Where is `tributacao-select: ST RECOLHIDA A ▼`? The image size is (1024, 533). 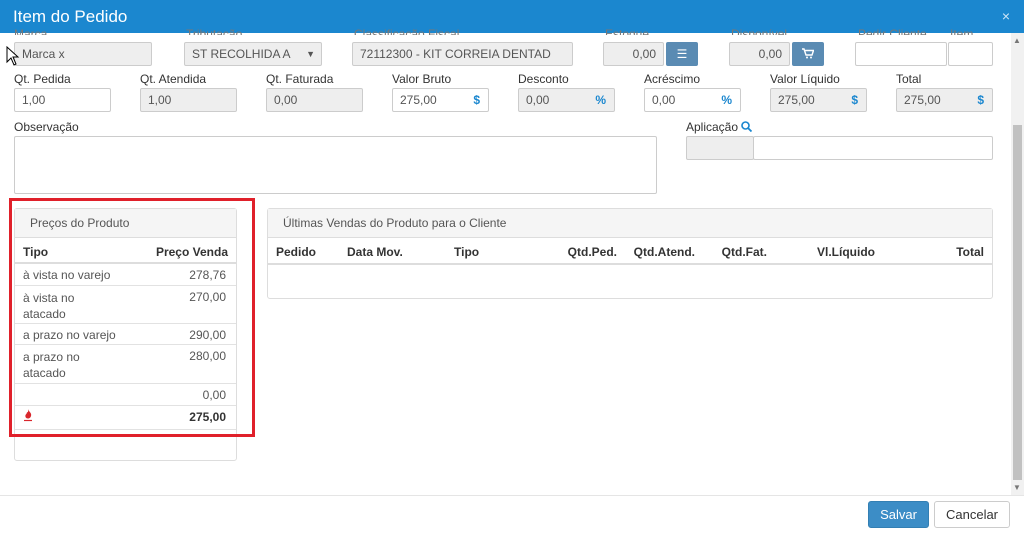 tributacao-select: ST RECOLHIDA A ▼ is located at coordinates (253, 54).